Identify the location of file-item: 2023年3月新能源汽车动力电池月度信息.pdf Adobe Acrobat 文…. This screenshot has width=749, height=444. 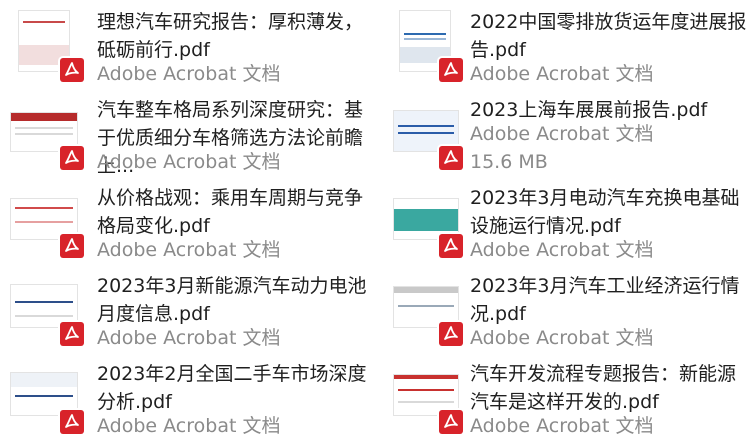
(193, 314).